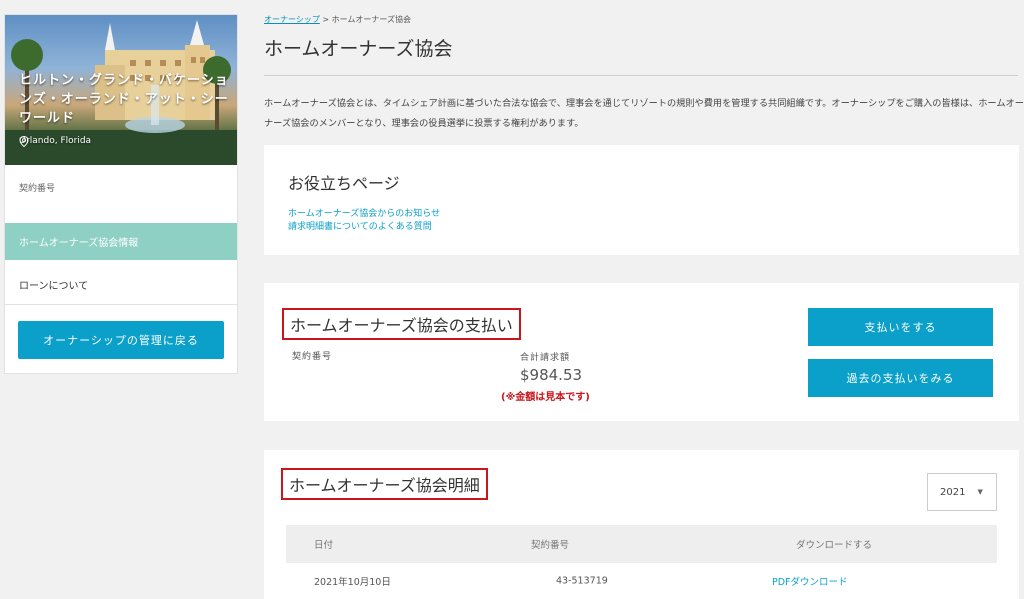 This screenshot has width=1024, height=599. I want to click on breadcrumb-current: ホームオーナーズ協会, so click(371, 19).